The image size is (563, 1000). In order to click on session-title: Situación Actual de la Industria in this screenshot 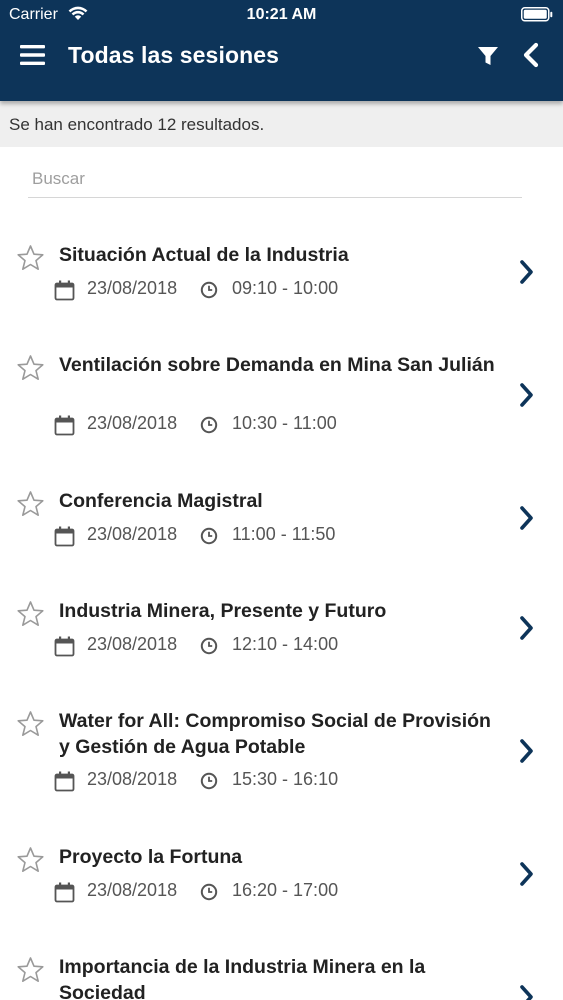, I will do `click(204, 255)`.